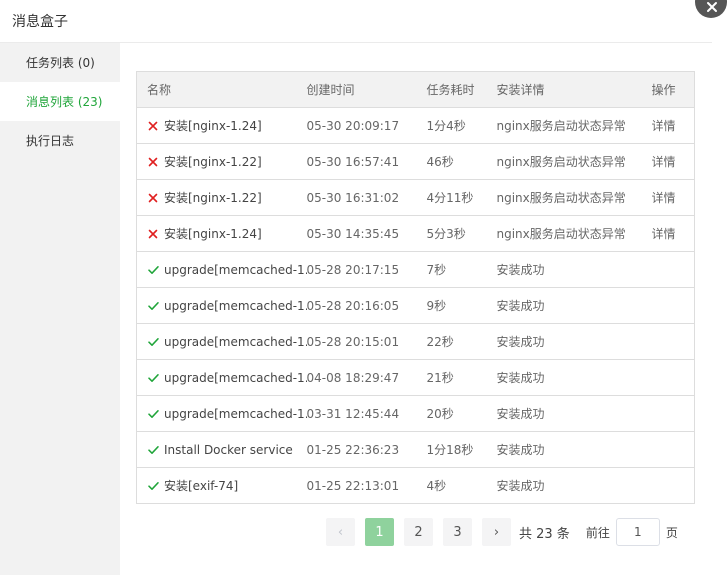 This screenshot has height=575, width=727. Describe the element at coordinates (461, 449) in the screenshot. I see `task-duration: 1分18秒` at that location.